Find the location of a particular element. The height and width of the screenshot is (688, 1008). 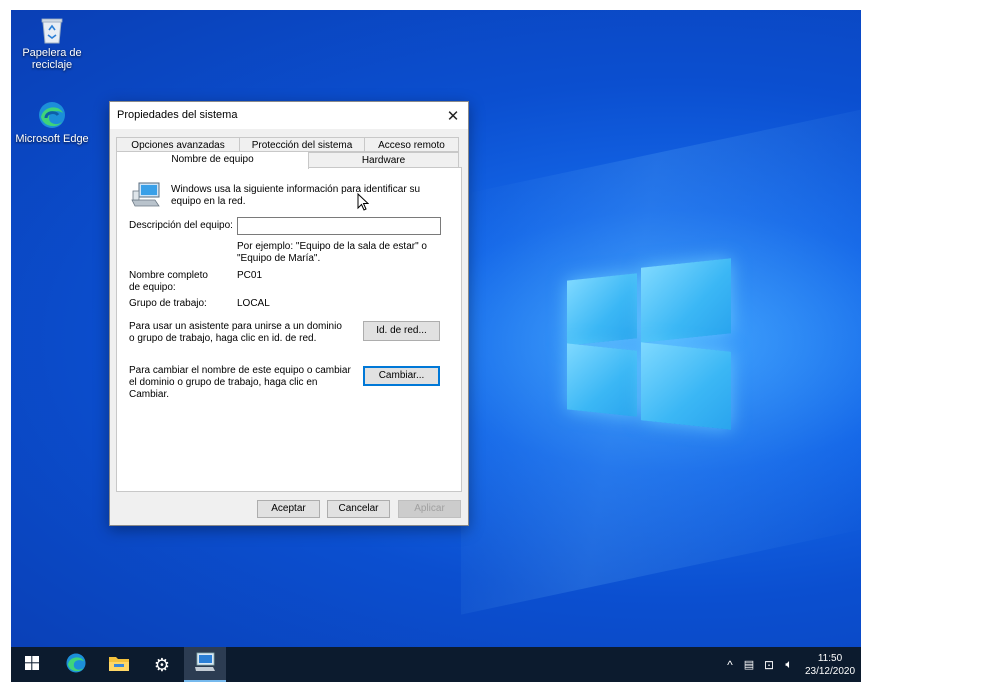

fullname-label: Nombre completo de equipo: is located at coordinates (168, 281).